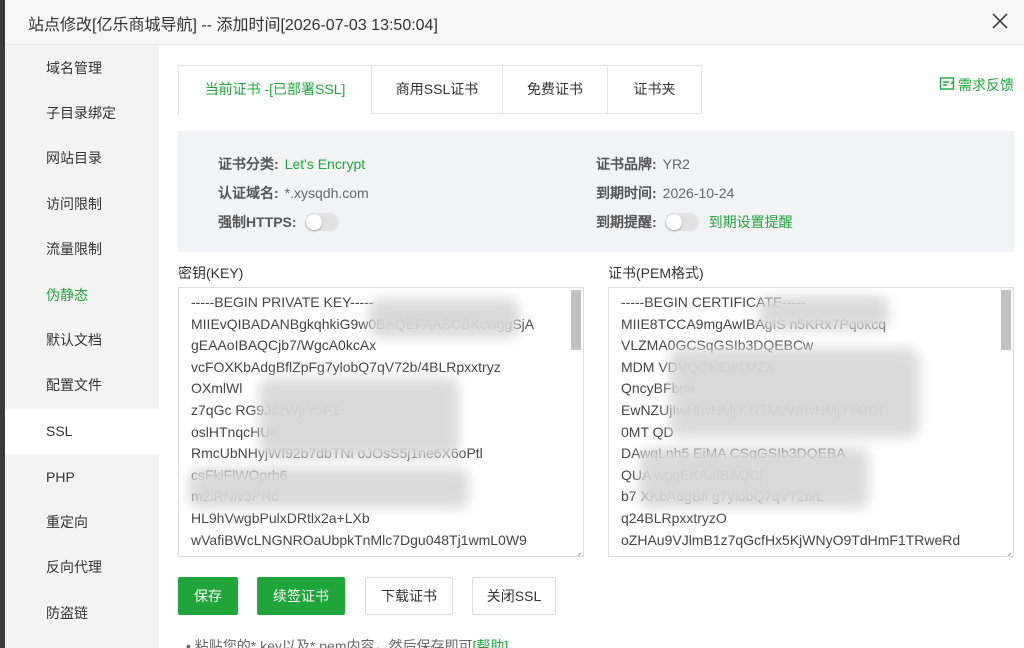 The image size is (1024, 648). Describe the element at coordinates (82, 113) in the screenshot. I see `sidebar-item-subdir: 子目录绑定` at that location.